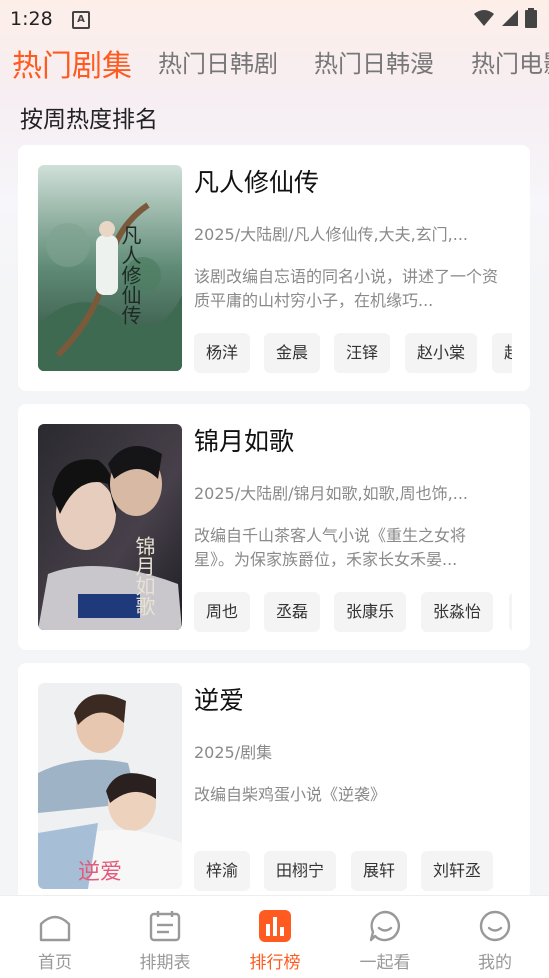 Image resolution: width=549 pixels, height=978 pixels. I want to click on calendar-icon, so click(165, 926).